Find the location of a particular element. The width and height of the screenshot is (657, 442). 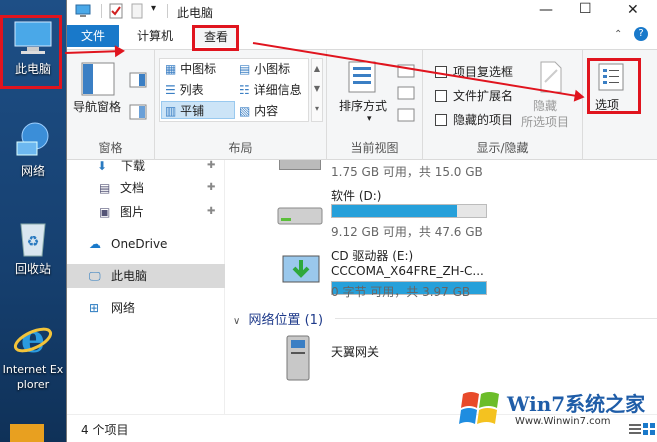

new-folder-icon is located at coordinates (137, 11).